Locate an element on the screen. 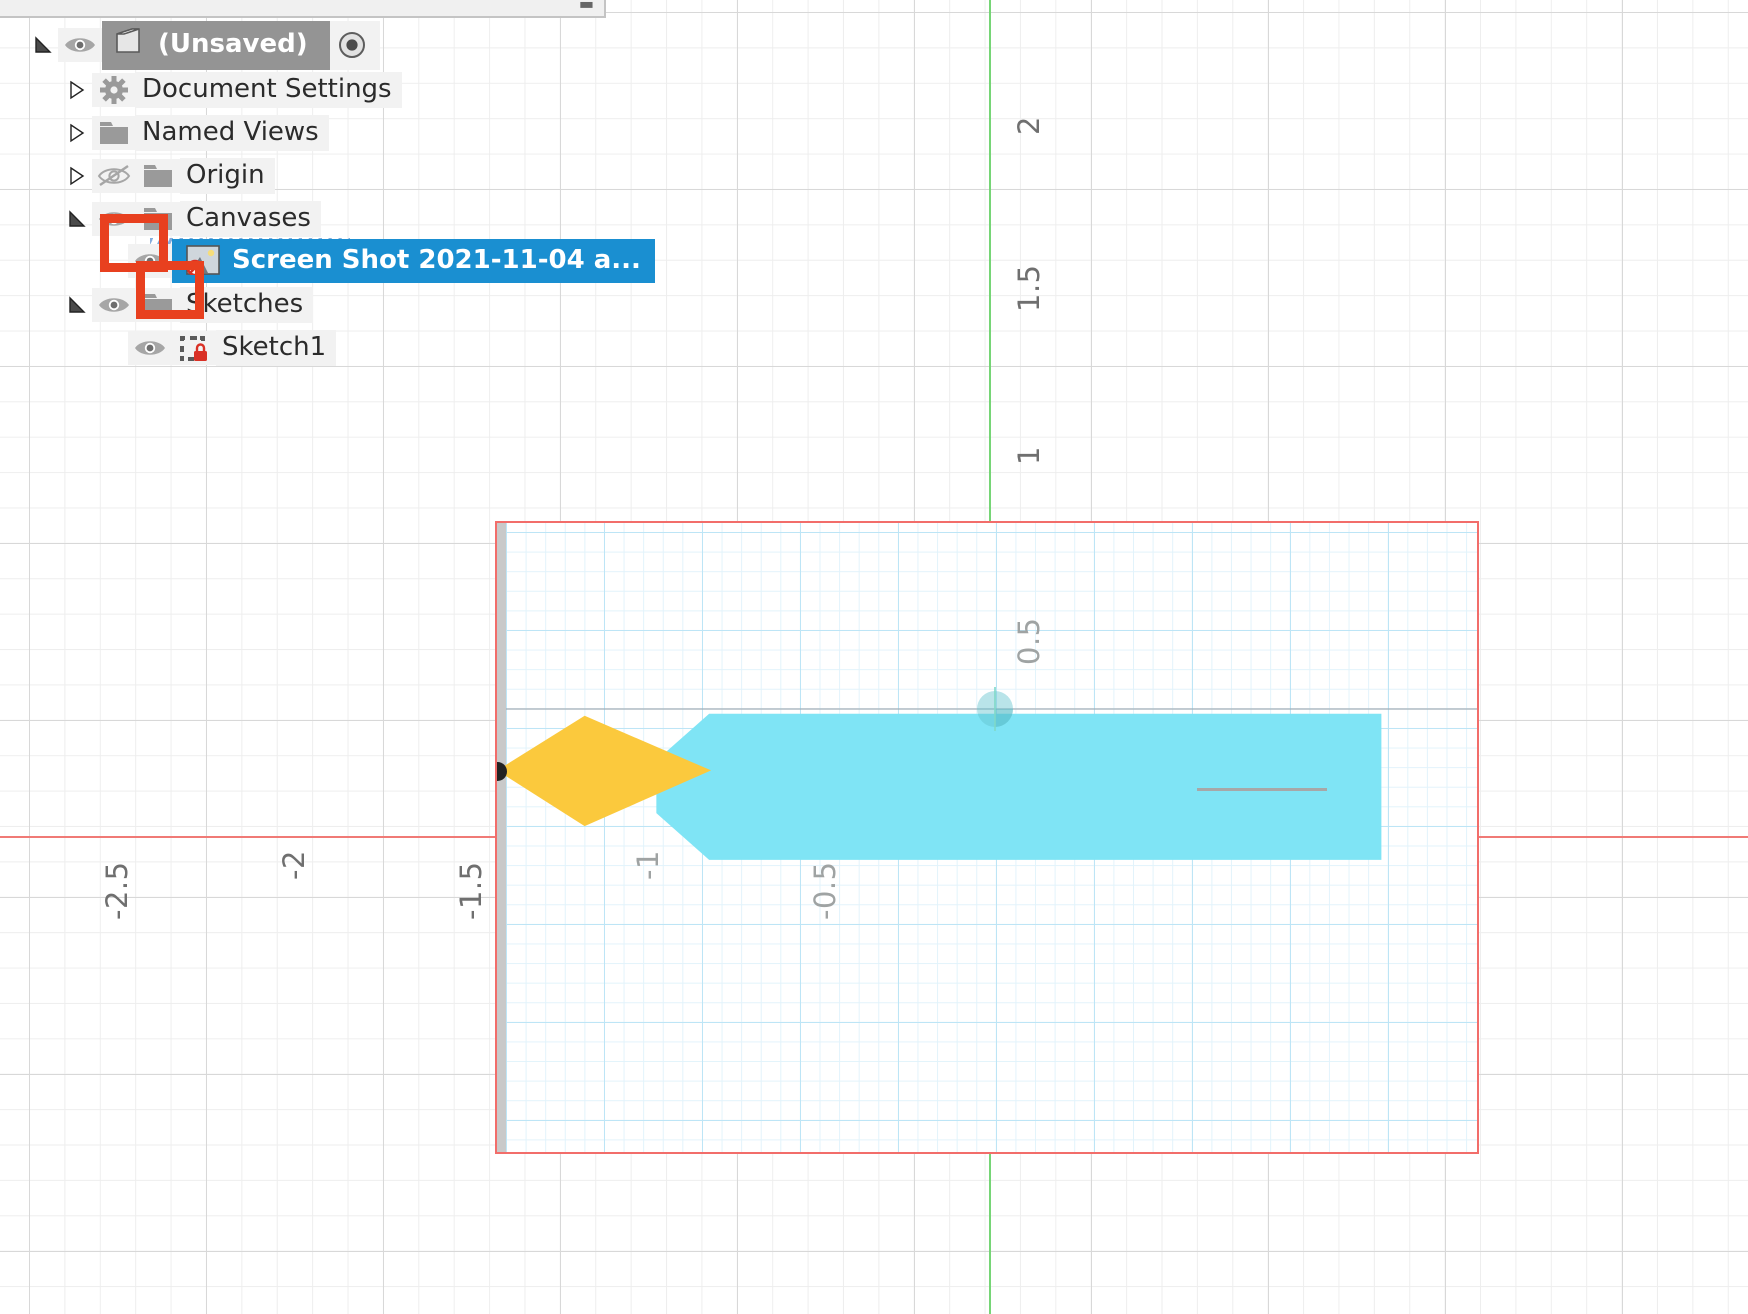 The image size is (1748, 1314). document-cube-icon is located at coordinates (128, 44).